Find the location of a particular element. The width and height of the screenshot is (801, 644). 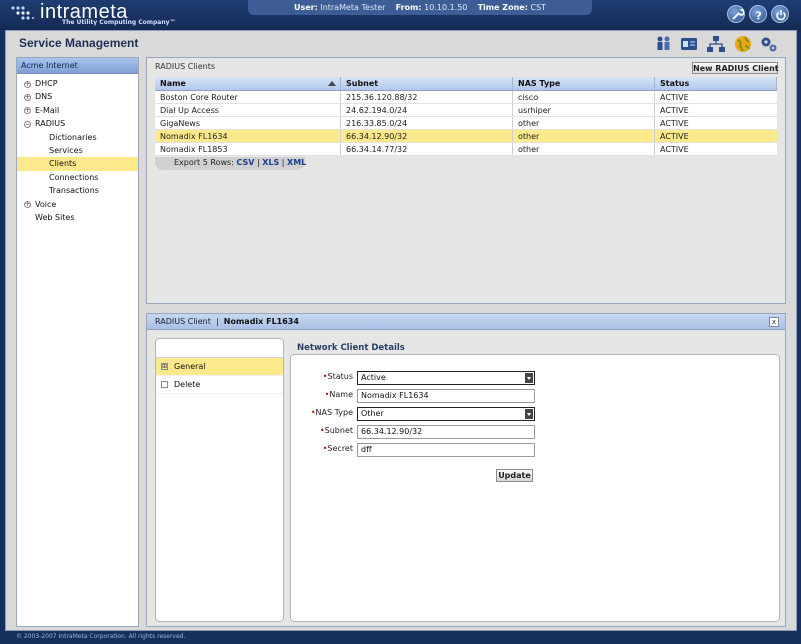

users-icon is located at coordinates (664, 44).